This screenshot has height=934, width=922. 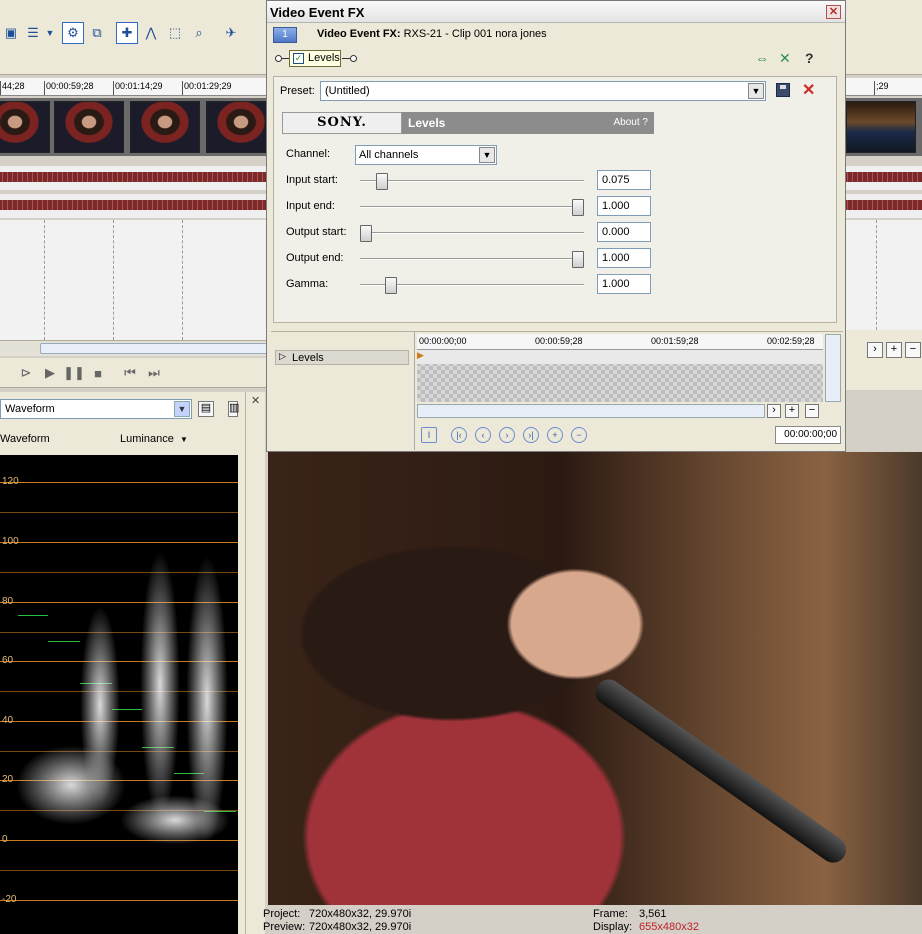 What do you see at coordinates (579, 435) in the screenshot?
I see `delete-keyframe-icon: −` at bounding box center [579, 435].